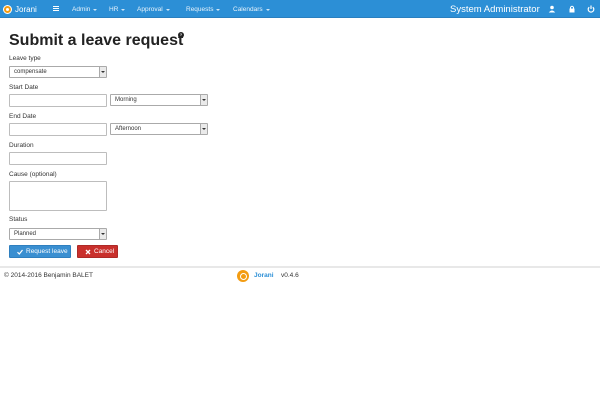  What do you see at coordinates (264, 275) in the screenshot?
I see `footer-brand-link: Jorani` at bounding box center [264, 275].